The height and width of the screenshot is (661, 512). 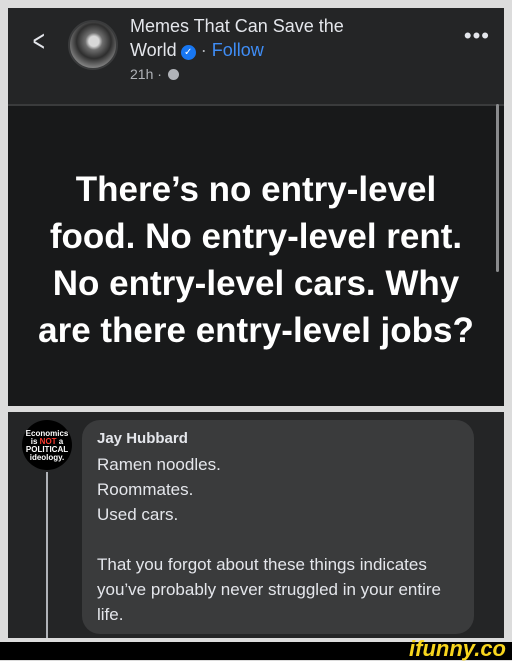 What do you see at coordinates (142, 439) in the screenshot?
I see `comment-author: Jay Hubbard` at bounding box center [142, 439].